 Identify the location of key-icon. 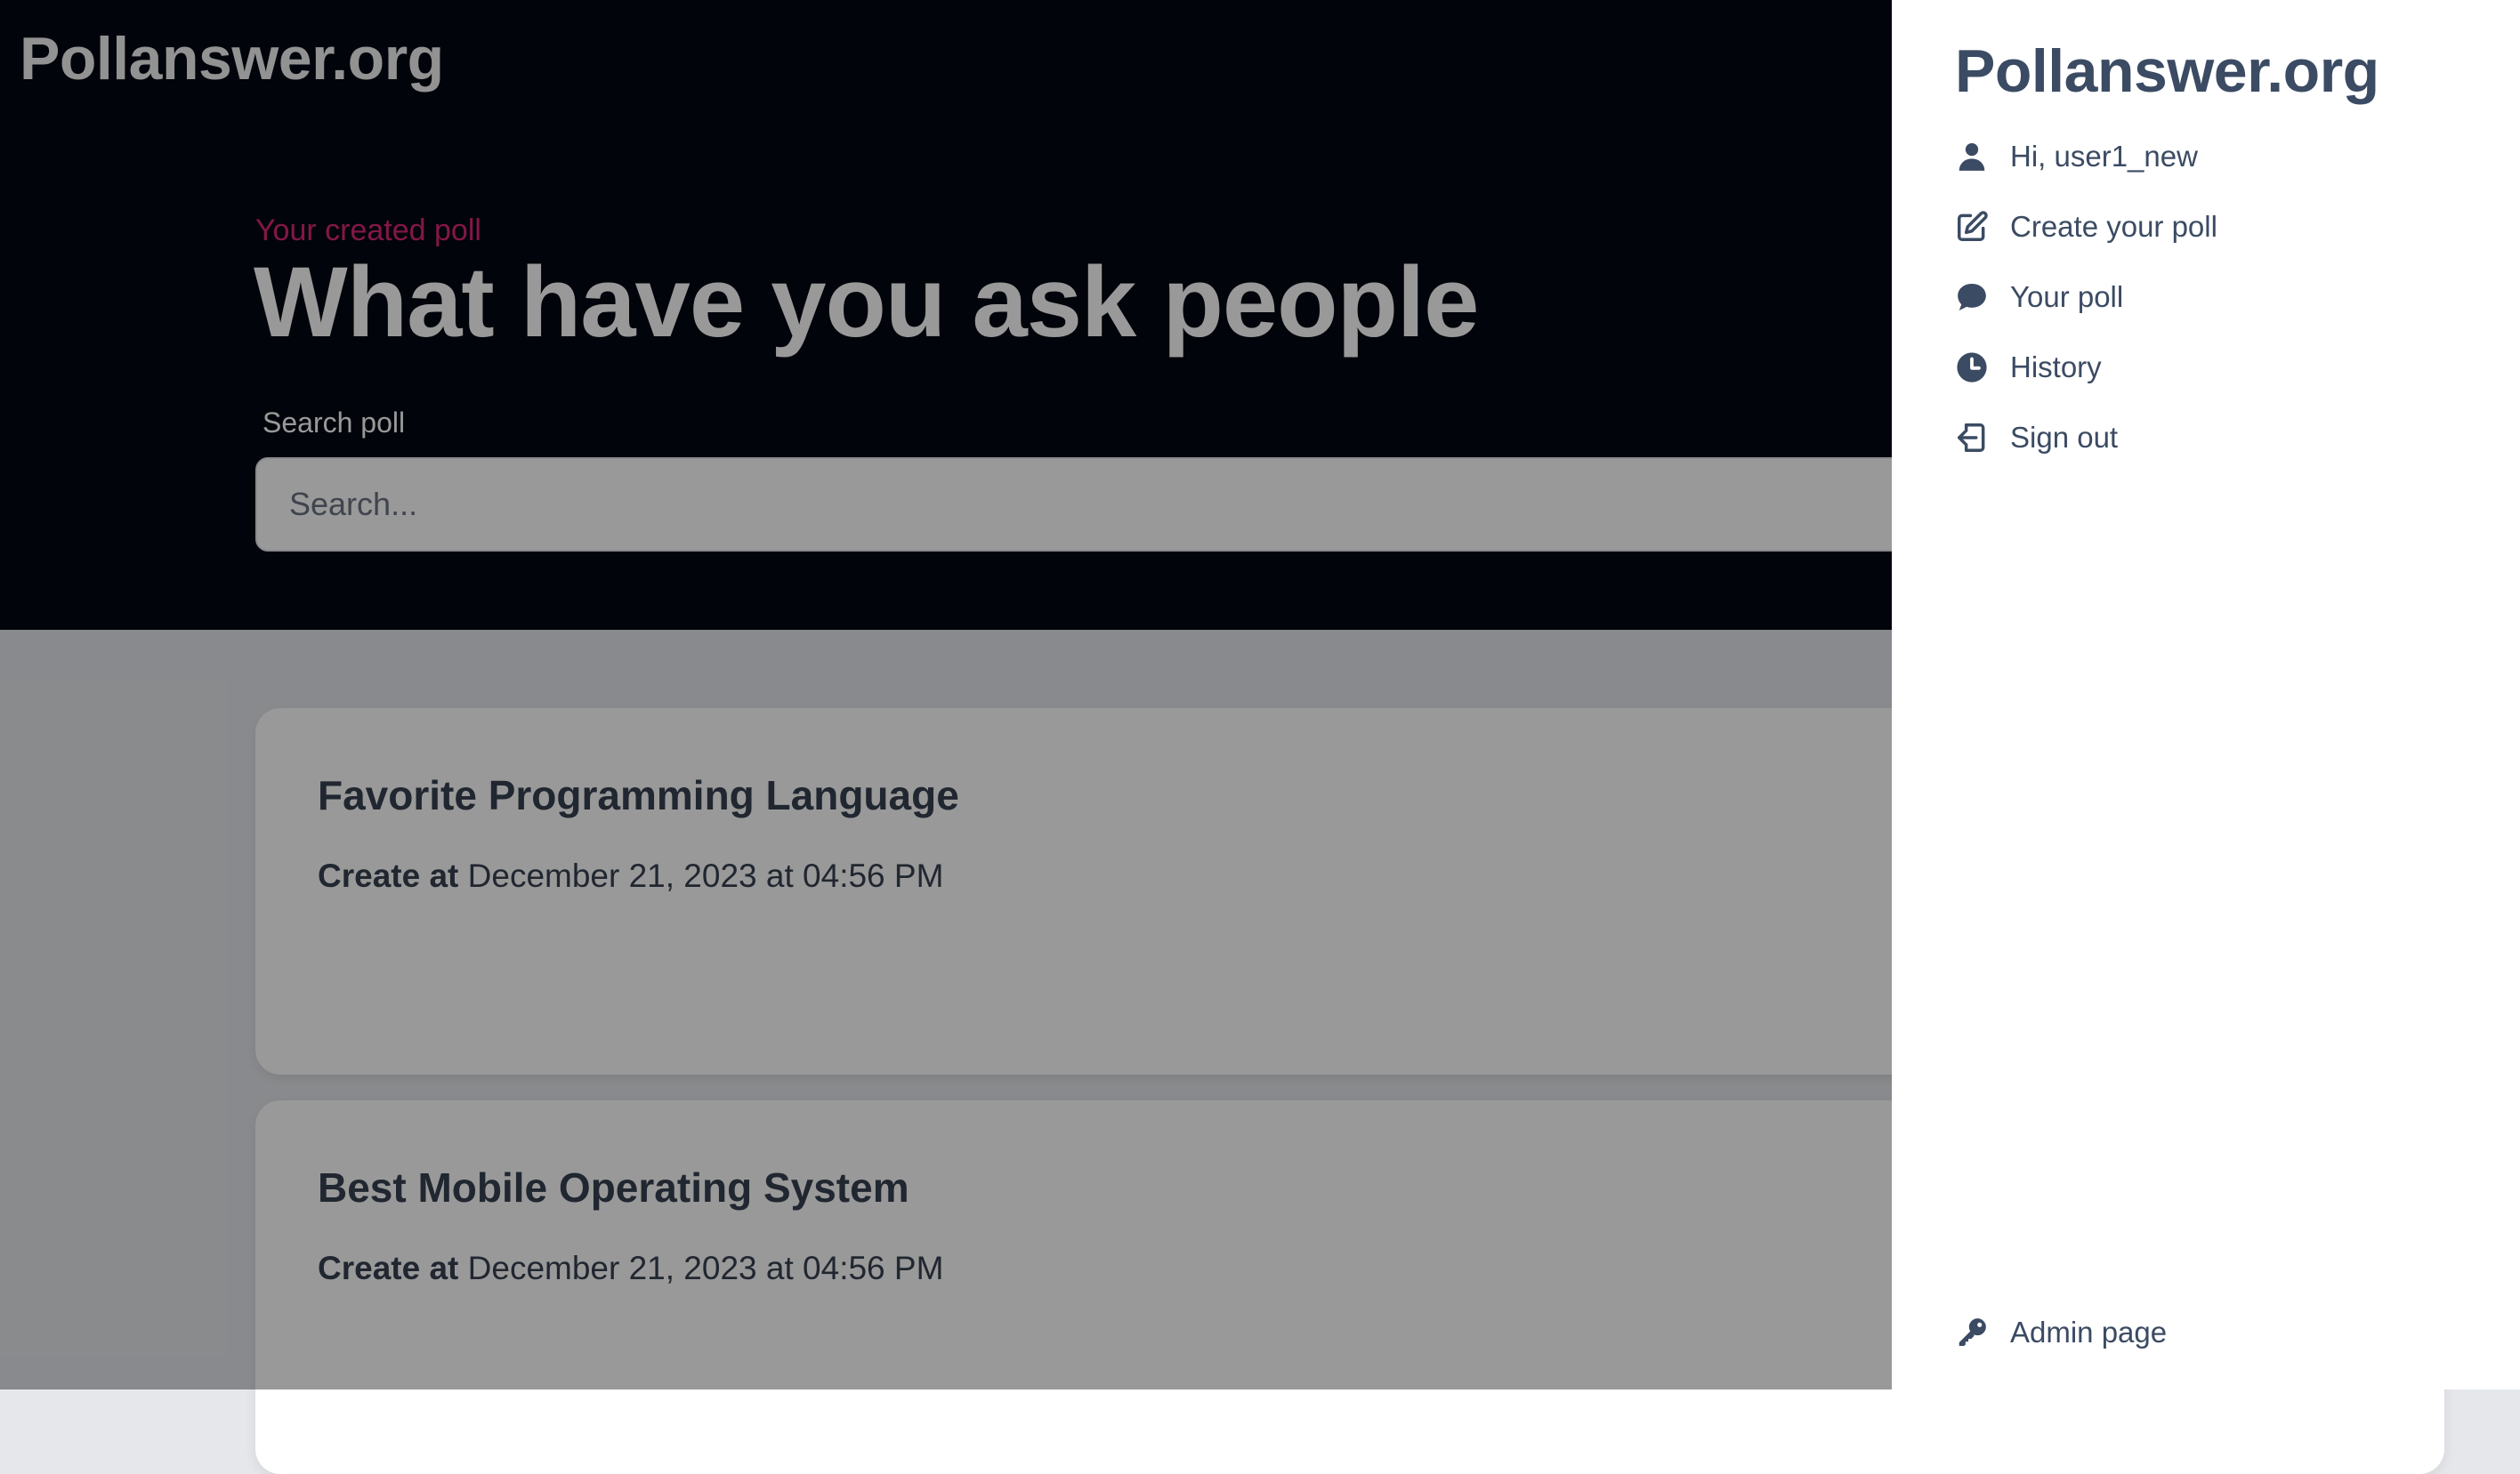
(1972, 1332).